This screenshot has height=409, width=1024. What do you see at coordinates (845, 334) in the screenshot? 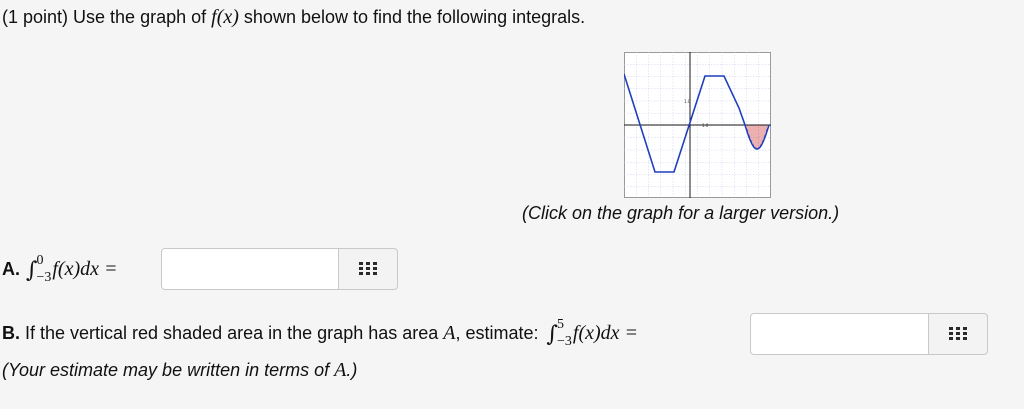
I see `answer-b-input` at bounding box center [845, 334].